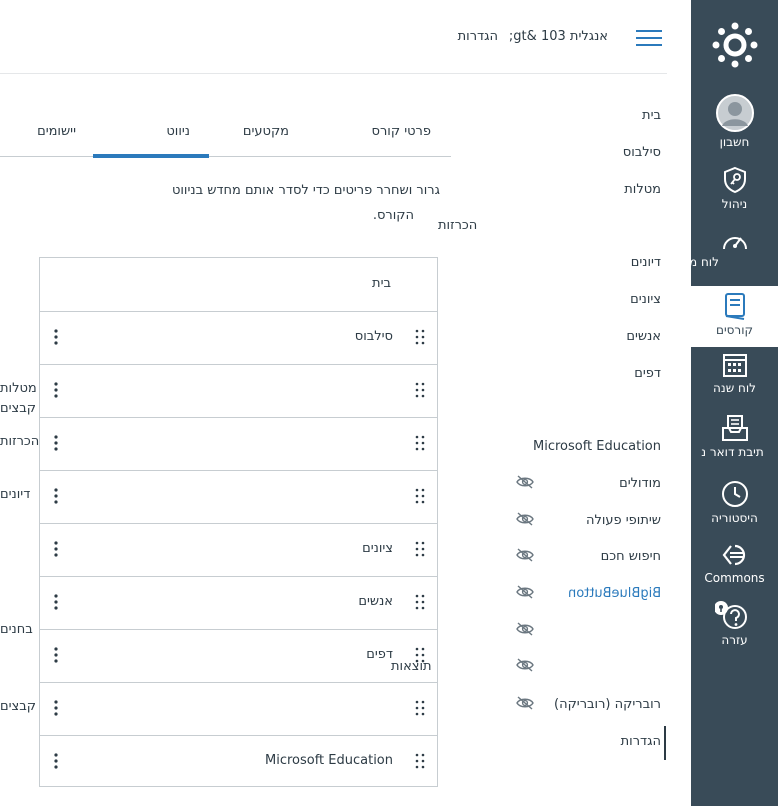 The image size is (778, 806). I want to click on gnav-history-label: היסטוריה, so click(734, 518).